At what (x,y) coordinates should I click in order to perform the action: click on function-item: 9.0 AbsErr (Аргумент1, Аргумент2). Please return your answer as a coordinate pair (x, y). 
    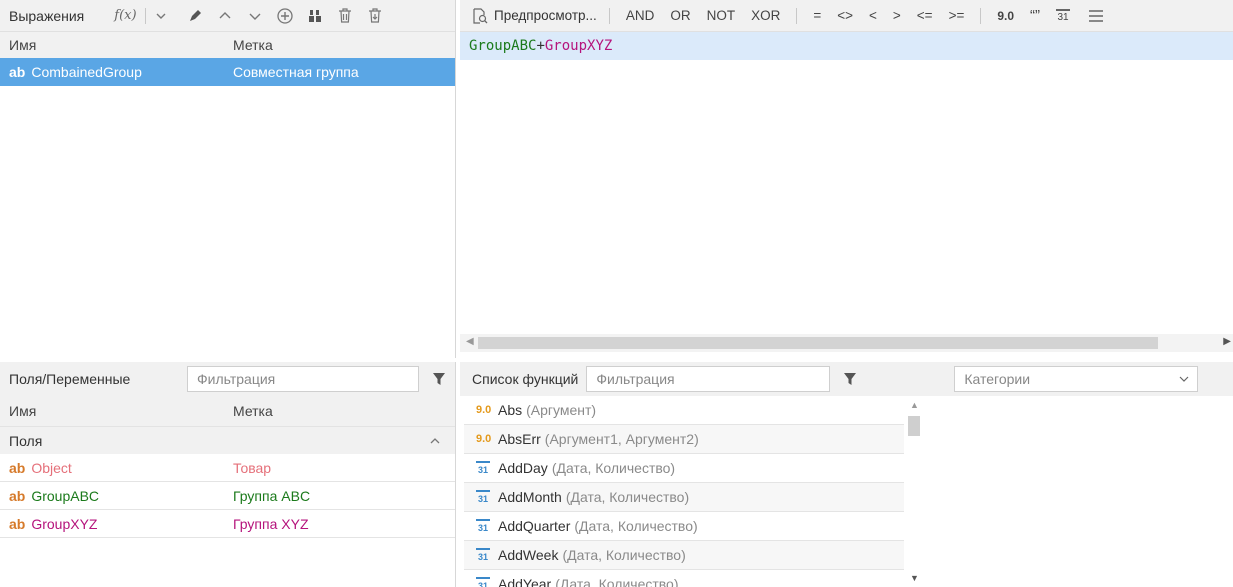
    Looking at the image, I should click on (684, 439).